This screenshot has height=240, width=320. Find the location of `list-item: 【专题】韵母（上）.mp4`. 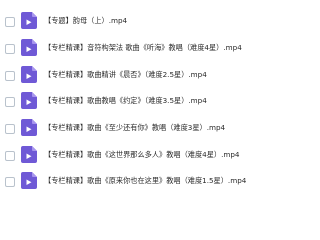

list-item: 【专题】韵母（上）.mp4 is located at coordinates (150, 24).